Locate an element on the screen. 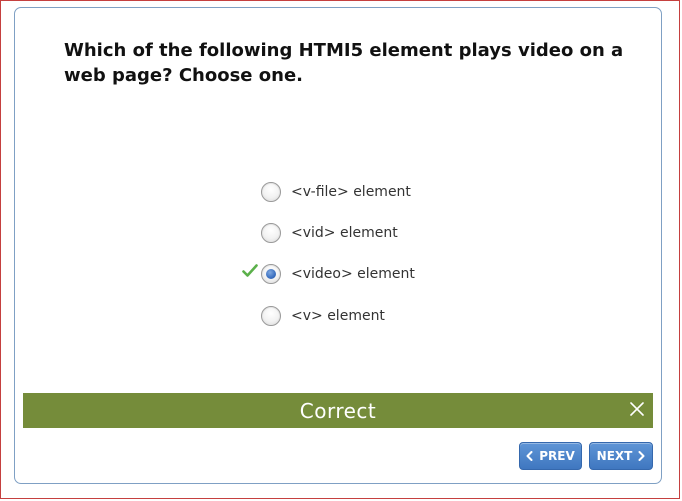 Image resolution: width=682 pixels, height=501 pixels. feedback-text: Correct is located at coordinates (338, 410).